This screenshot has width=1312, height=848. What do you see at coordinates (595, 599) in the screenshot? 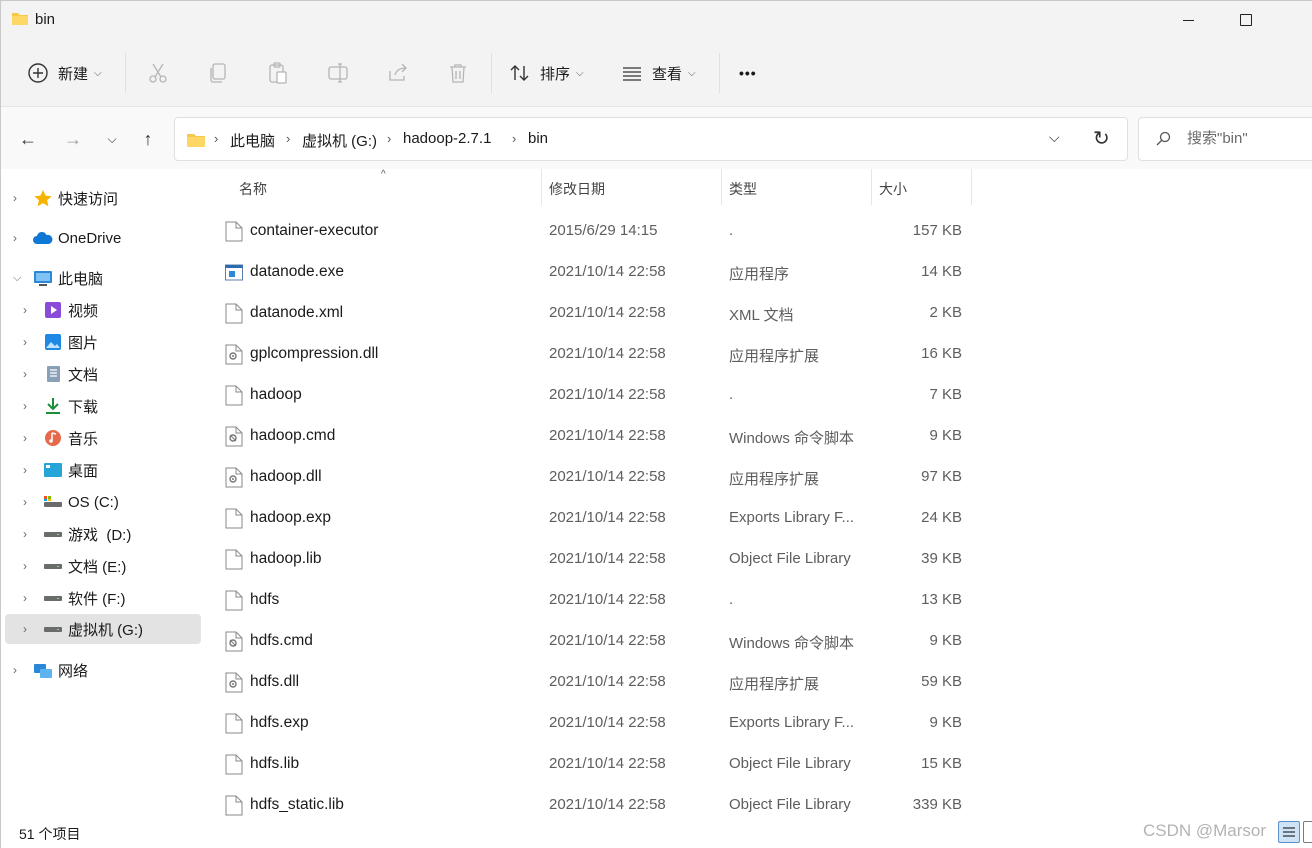
I see `file-row: hdfs 2021/10/14 22:58. 13 KB` at bounding box center [595, 599].